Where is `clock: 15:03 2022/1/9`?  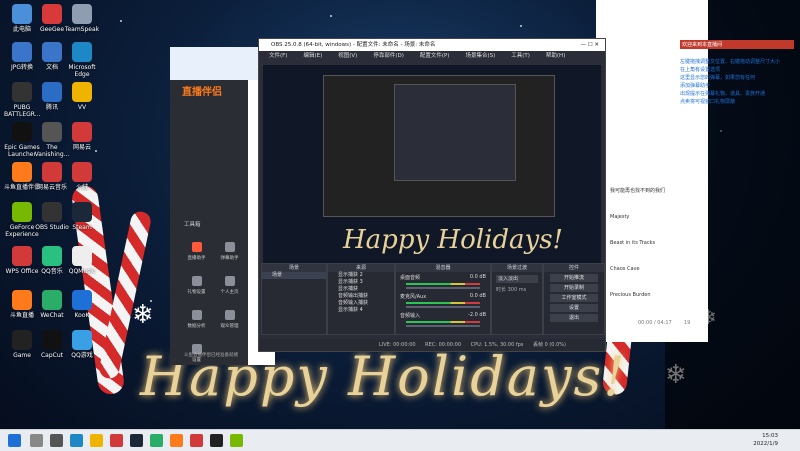 clock: 15:03 2022/1/9 is located at coordinates (765, 440).